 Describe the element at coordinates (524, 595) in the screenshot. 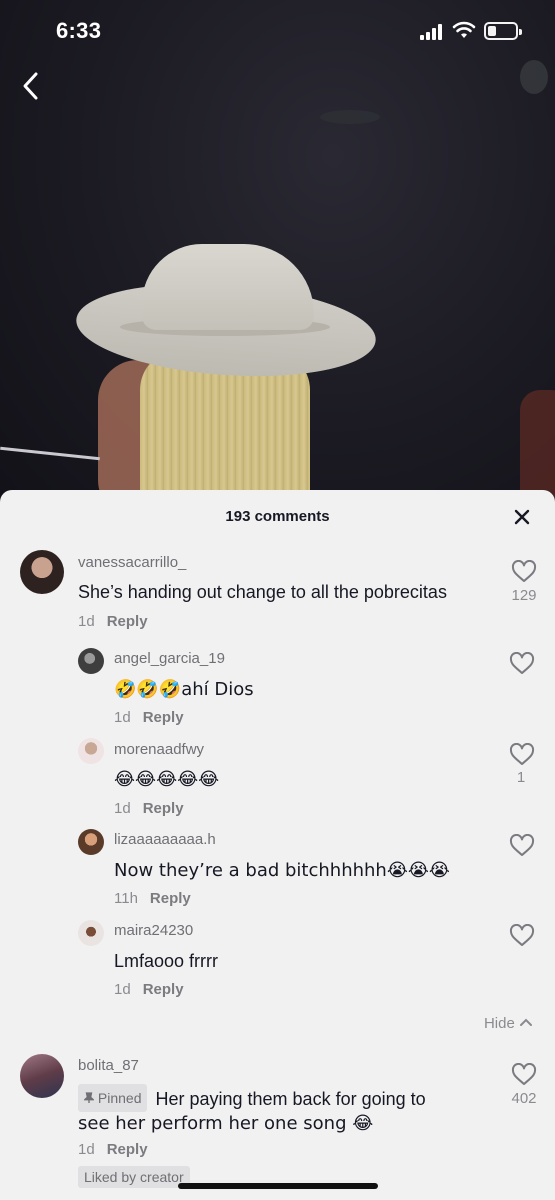

I see `like-count: 129` at that location.